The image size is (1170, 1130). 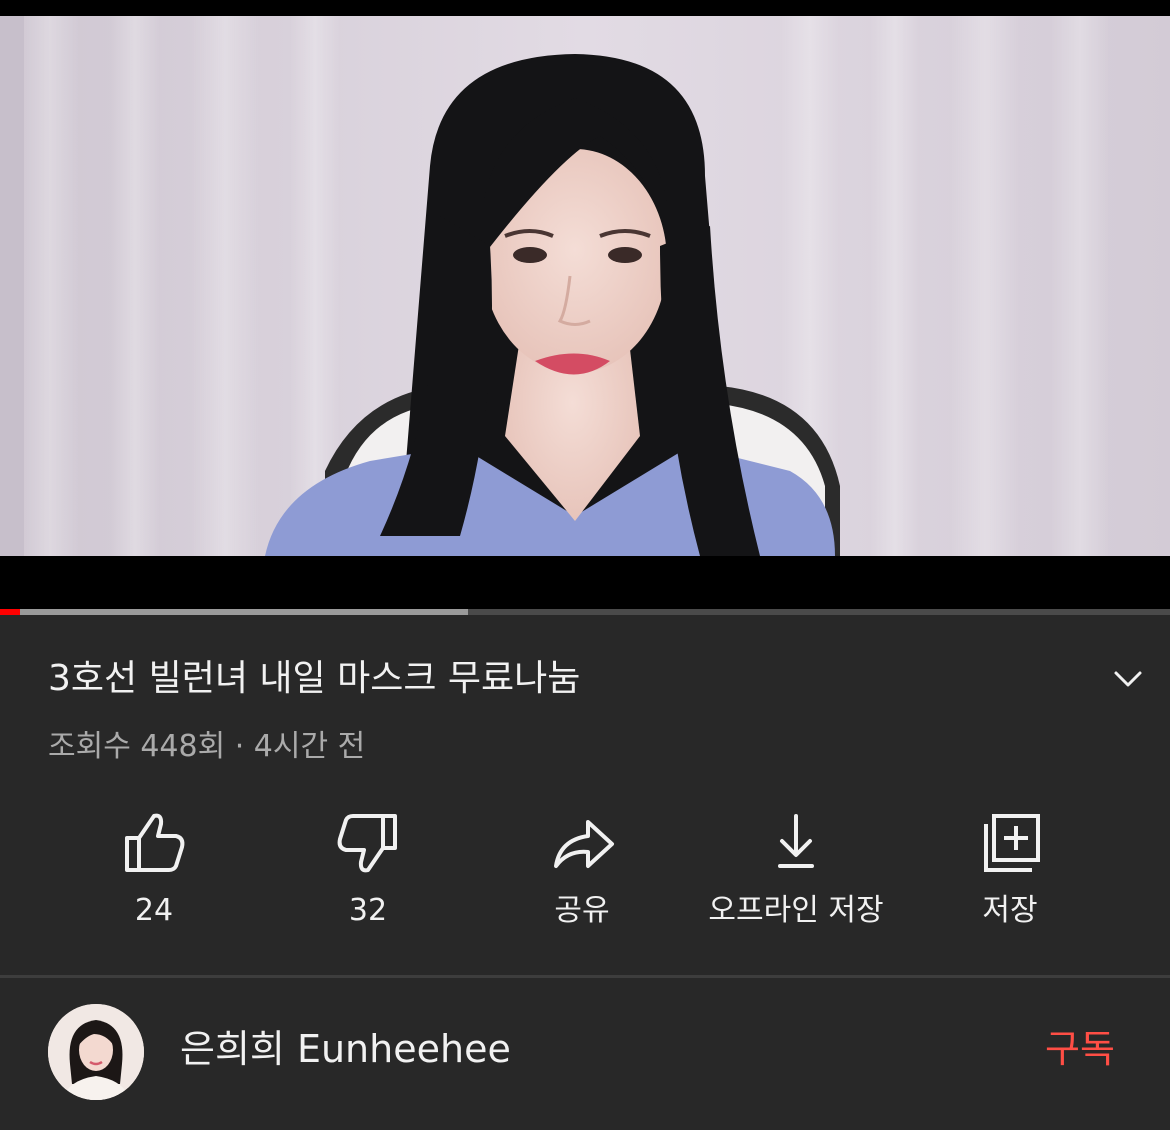 I want to click on share-label: 공유, so click(x=582, y=910).